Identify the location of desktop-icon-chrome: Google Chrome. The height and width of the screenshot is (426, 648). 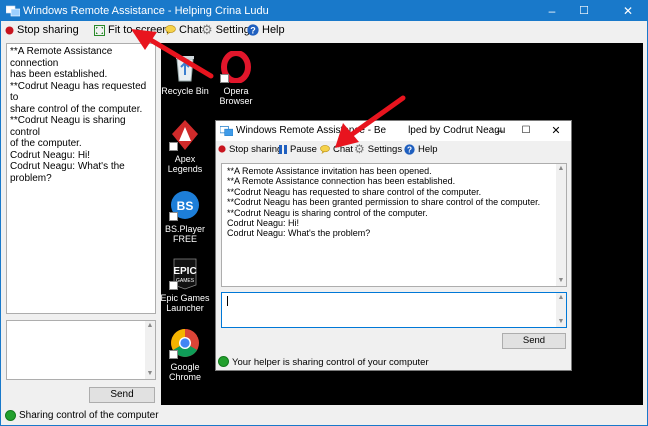
(185, 354).